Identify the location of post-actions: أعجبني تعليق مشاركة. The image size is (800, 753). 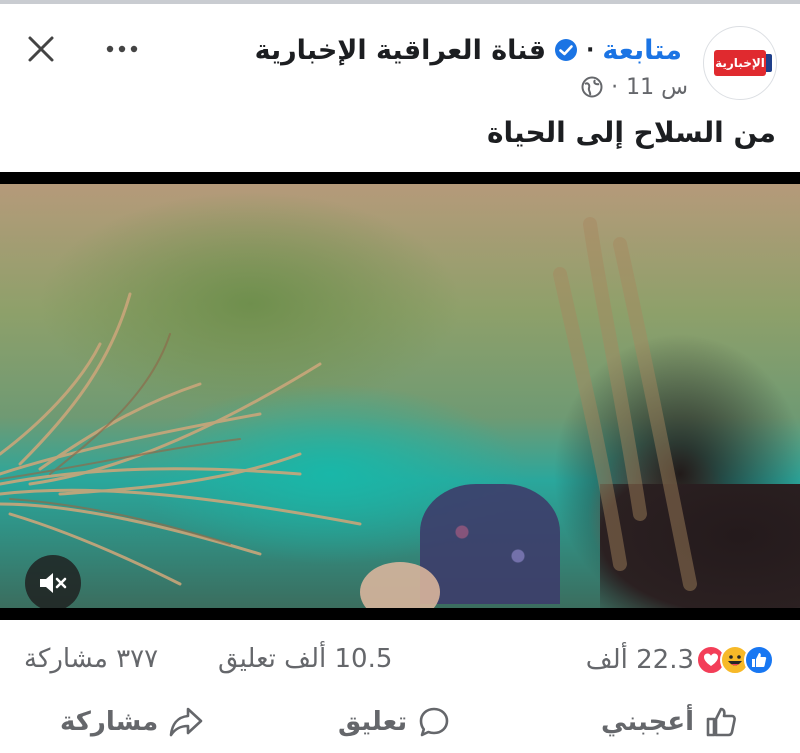
(400, 722).